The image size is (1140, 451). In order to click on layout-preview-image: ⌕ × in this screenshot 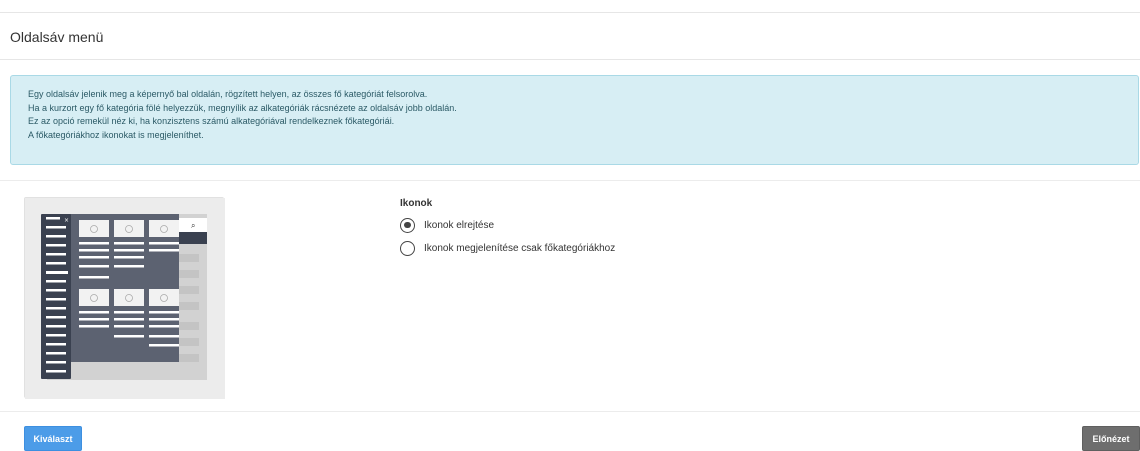, I will do `click(124, 298)`.